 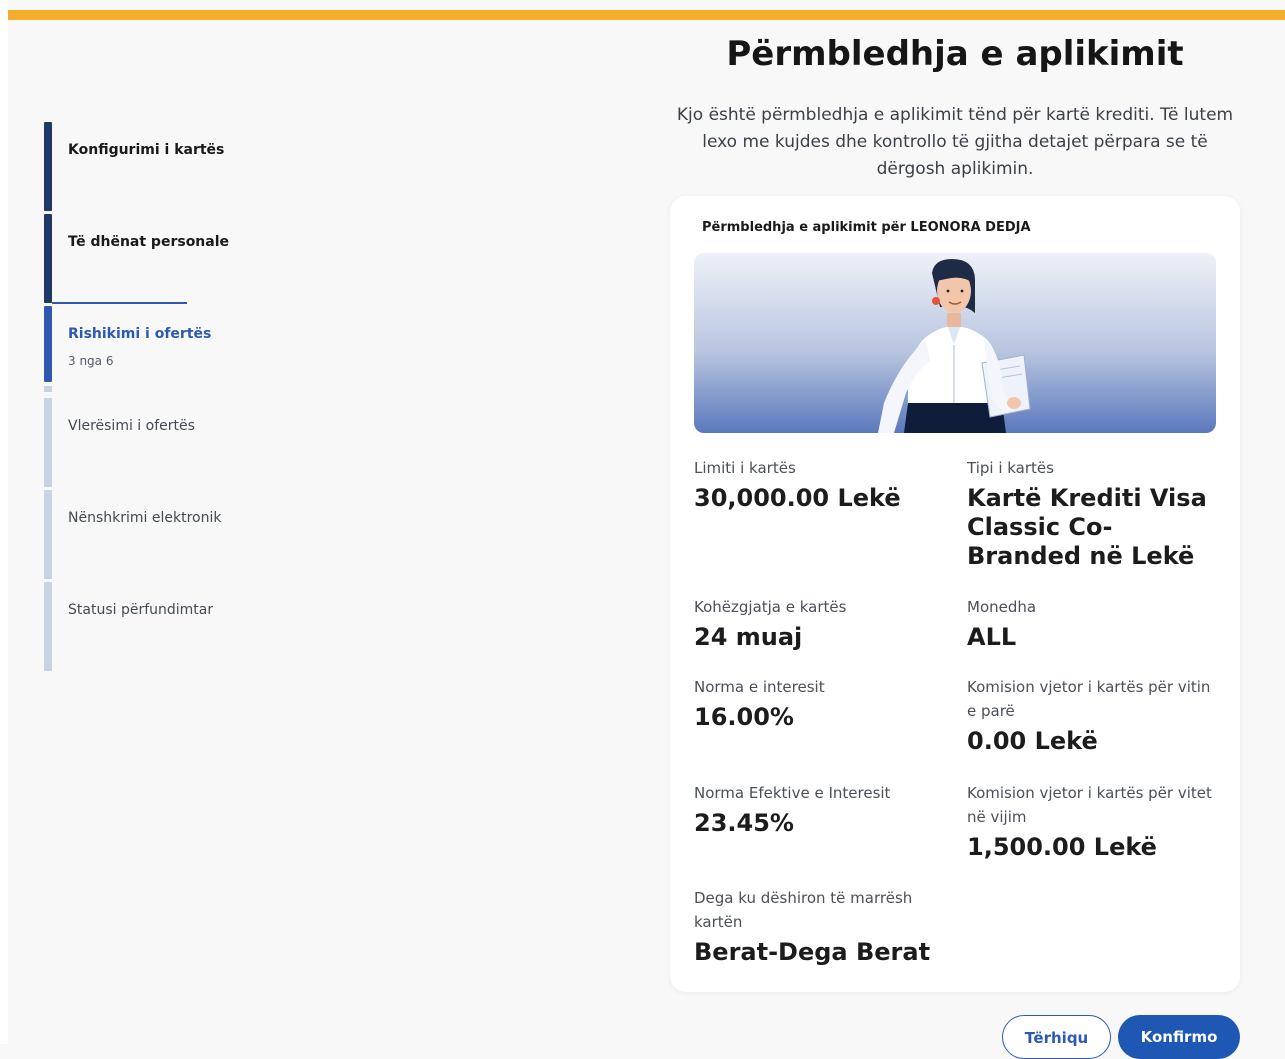 I want to click on field-value: 30,000.00 Lekë, so click(x=797, y=498).